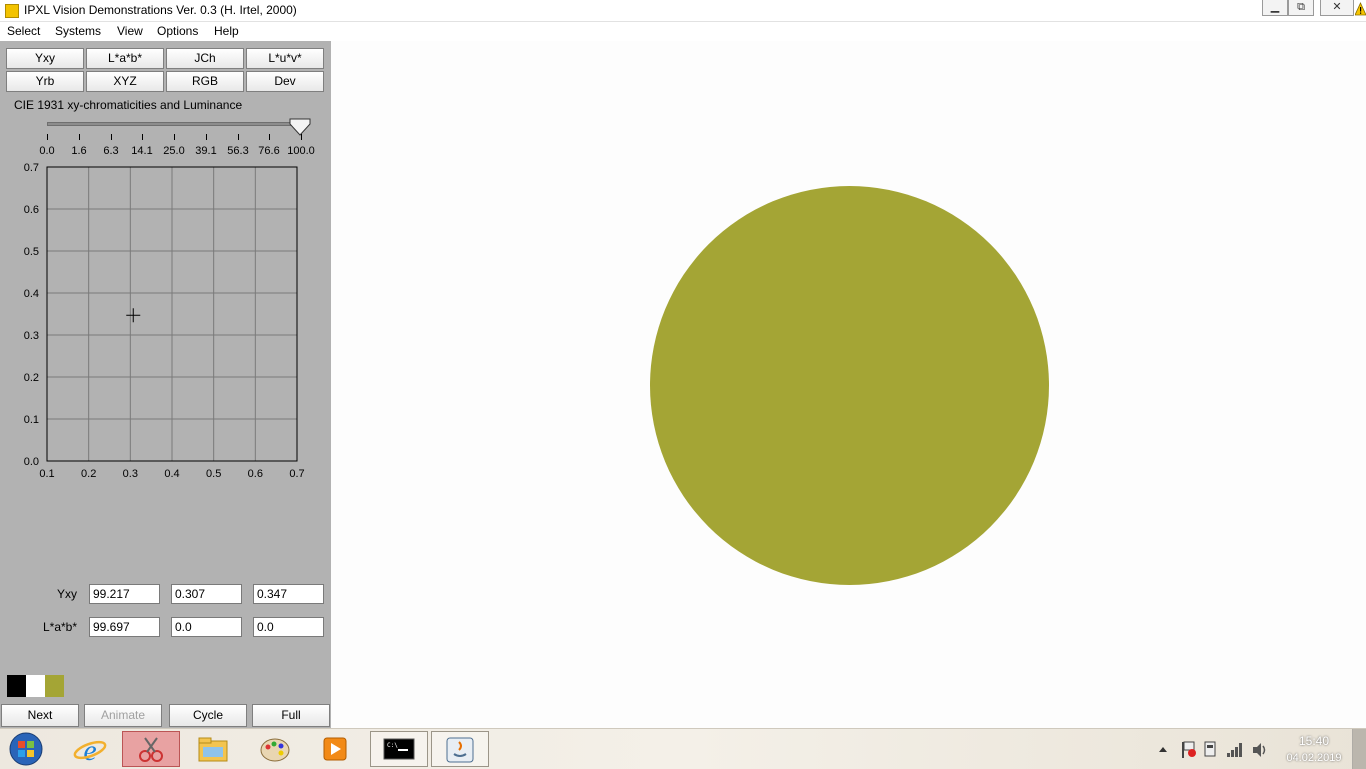 The height and width of the screenshot is (769, 1366). What do you see at coordinates (1360, 9) in the screenshot?
I see `warning-icon` at bounding box center [1360, 9].